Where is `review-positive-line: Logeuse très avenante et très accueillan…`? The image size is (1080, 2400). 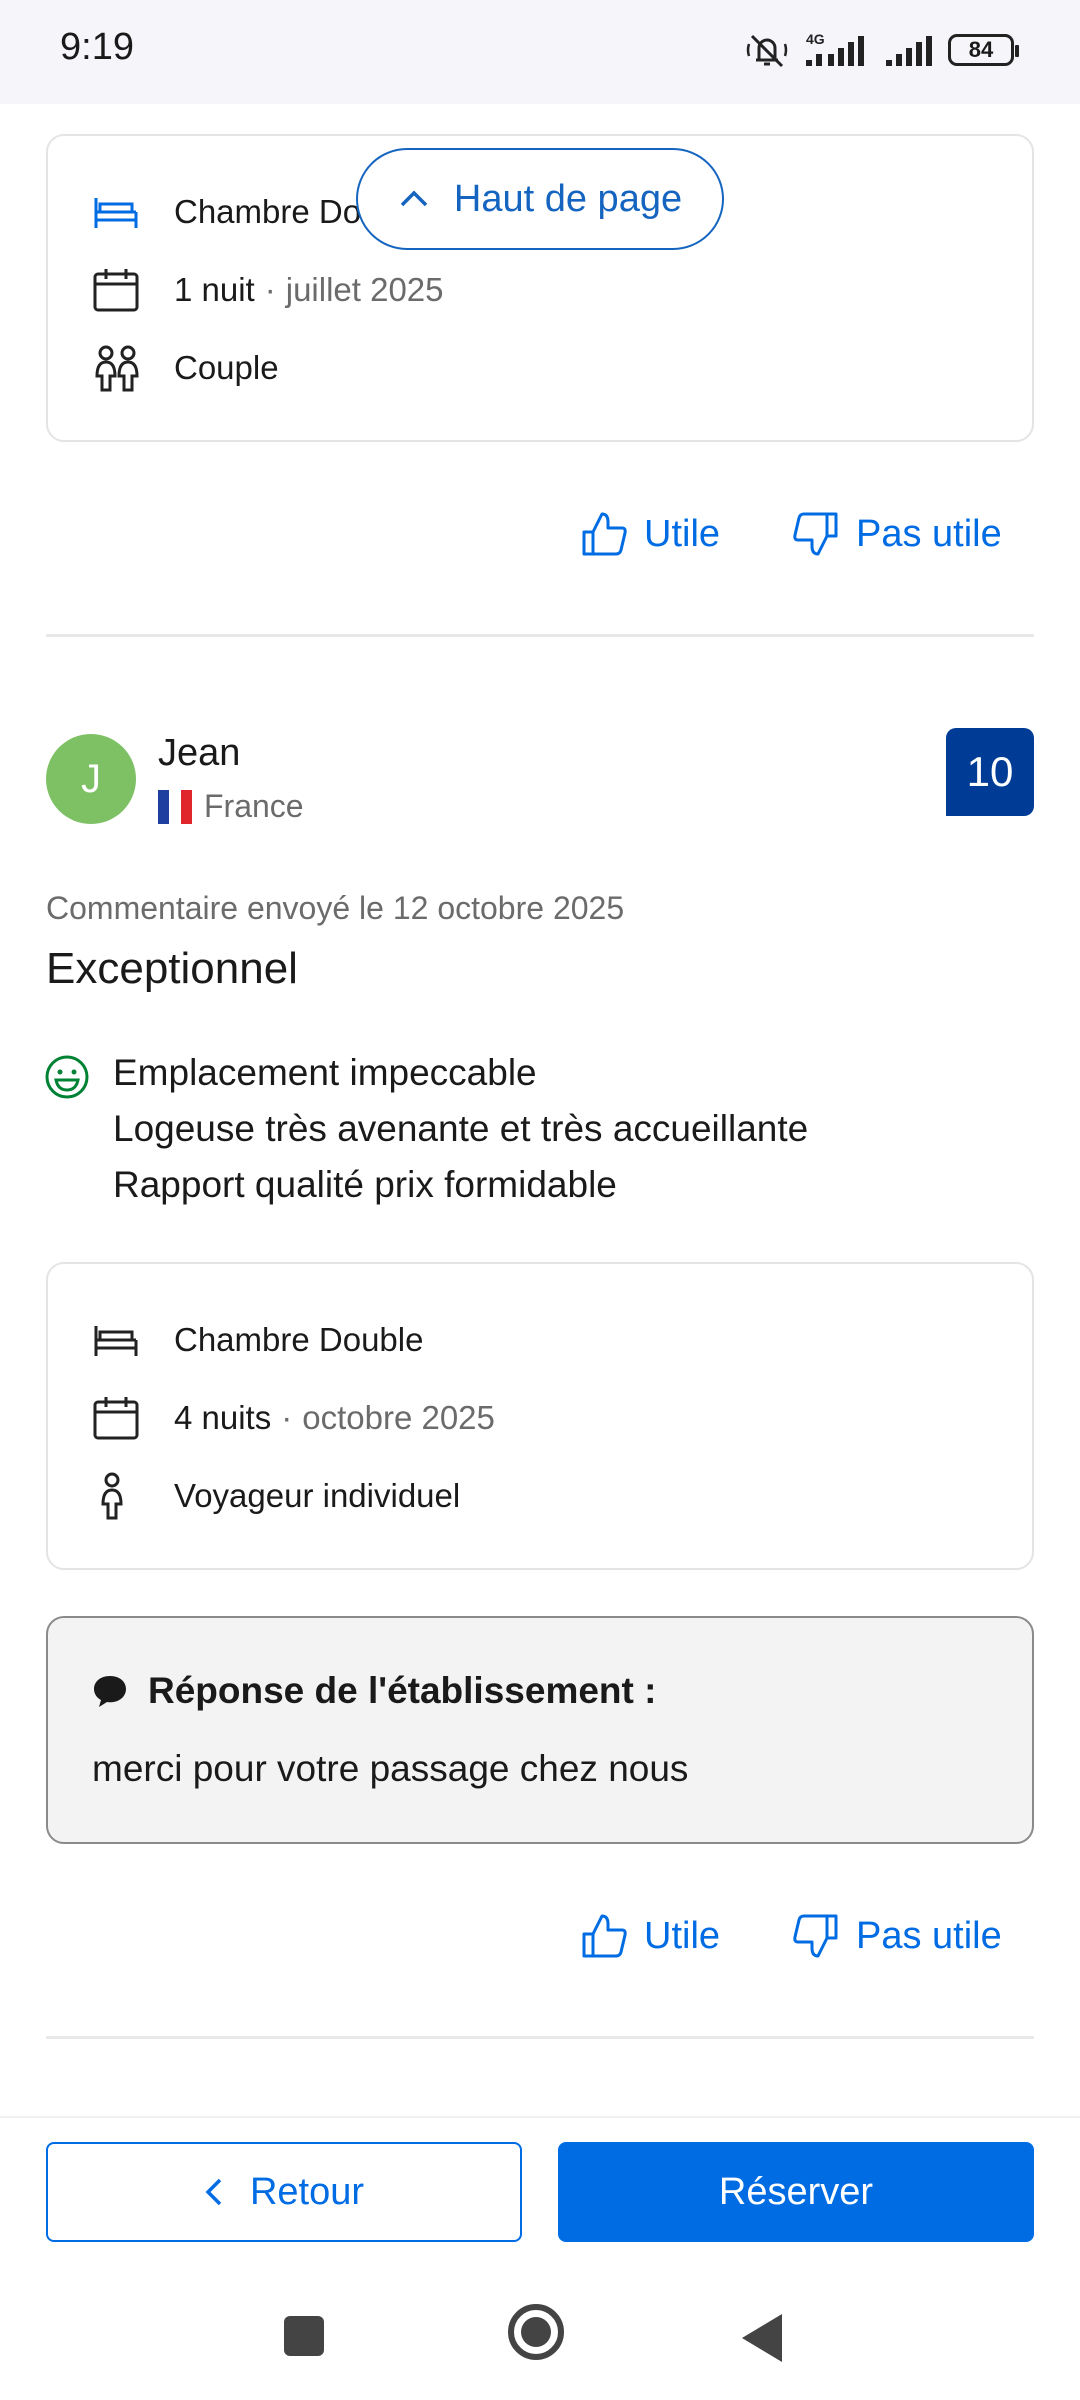
review-positive-line: Logeuse très avenante et très accueillan… is located at coordinates (461, 1128).